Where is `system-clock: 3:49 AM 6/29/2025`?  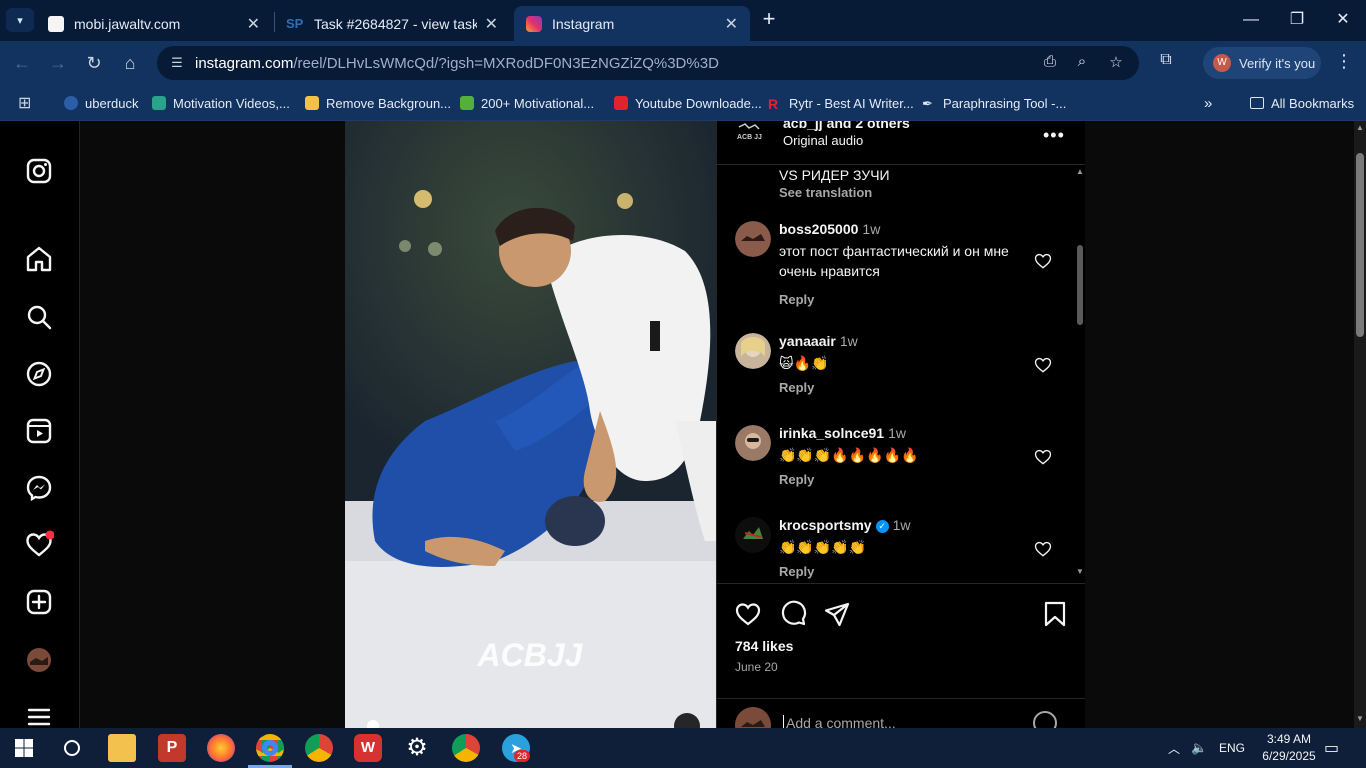
system-clock: 3:49 AM 6/29/2025 is located at coordinates (1289, 748).